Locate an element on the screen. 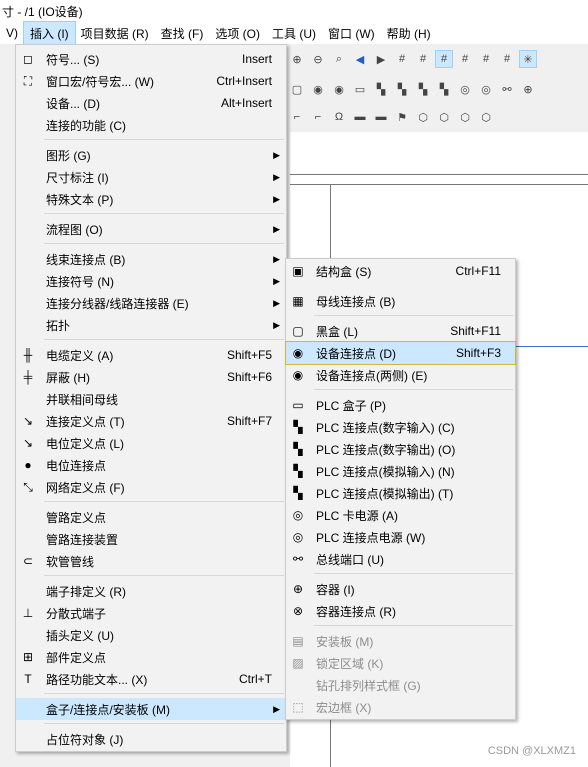 The image size is (588, 767). sub_menu-item: ◉ 设备连接点(两侧) (E) is located at coordinates (400, 375).